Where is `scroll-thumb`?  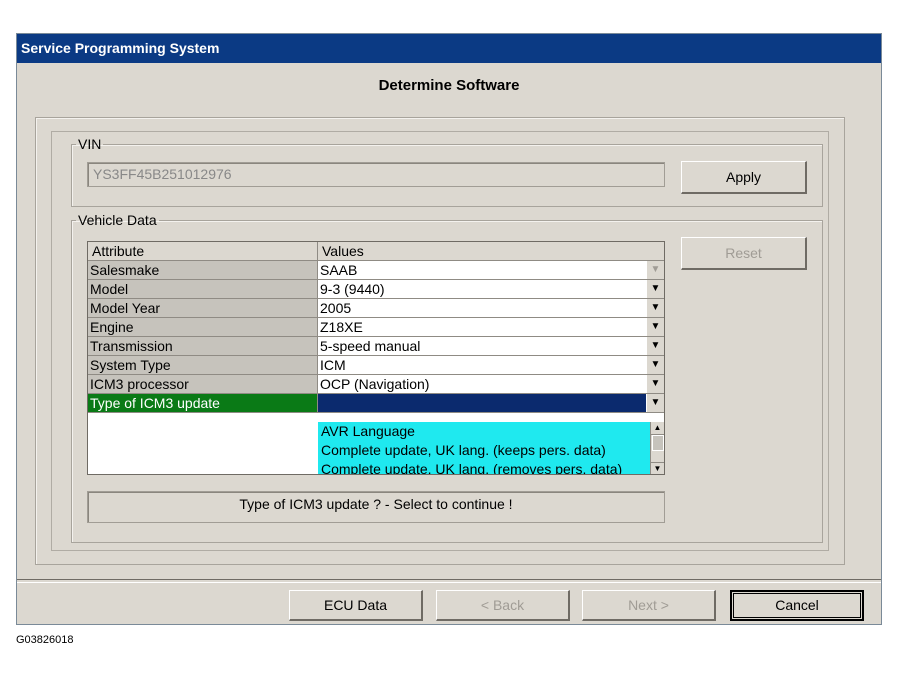
scroll-thumb is located at coordinates (658, 443).